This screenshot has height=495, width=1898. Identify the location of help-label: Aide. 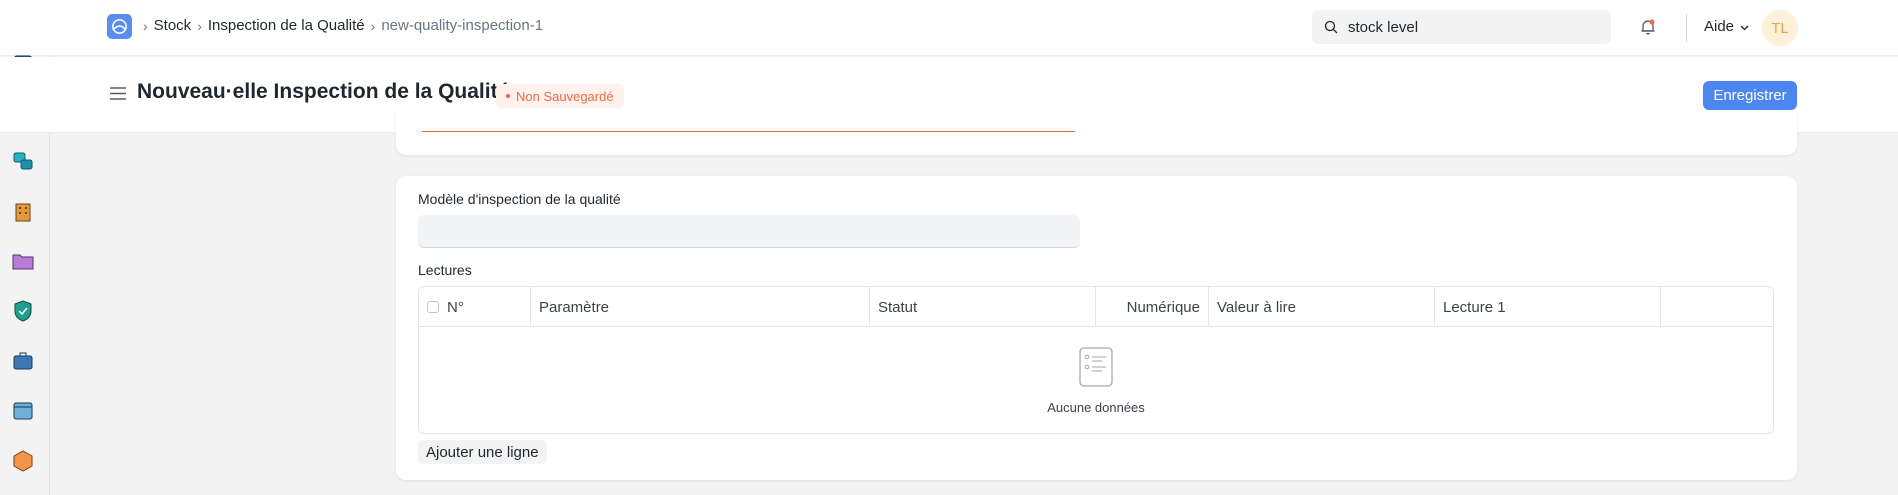
(1719, 26).